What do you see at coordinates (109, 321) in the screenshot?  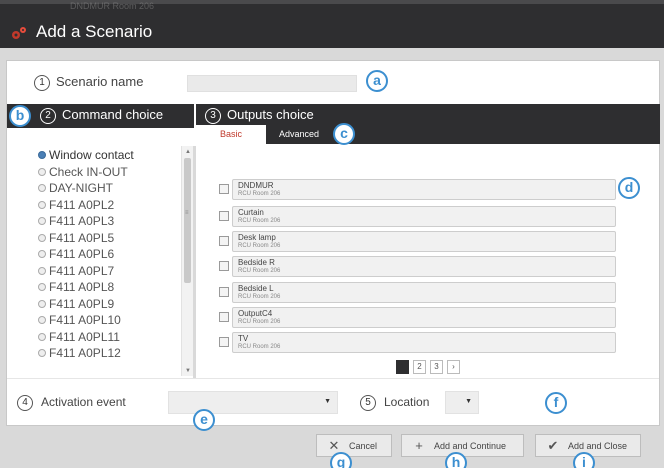 I see `command-item: F411 A0PL10` at bounding box center [109, 321].